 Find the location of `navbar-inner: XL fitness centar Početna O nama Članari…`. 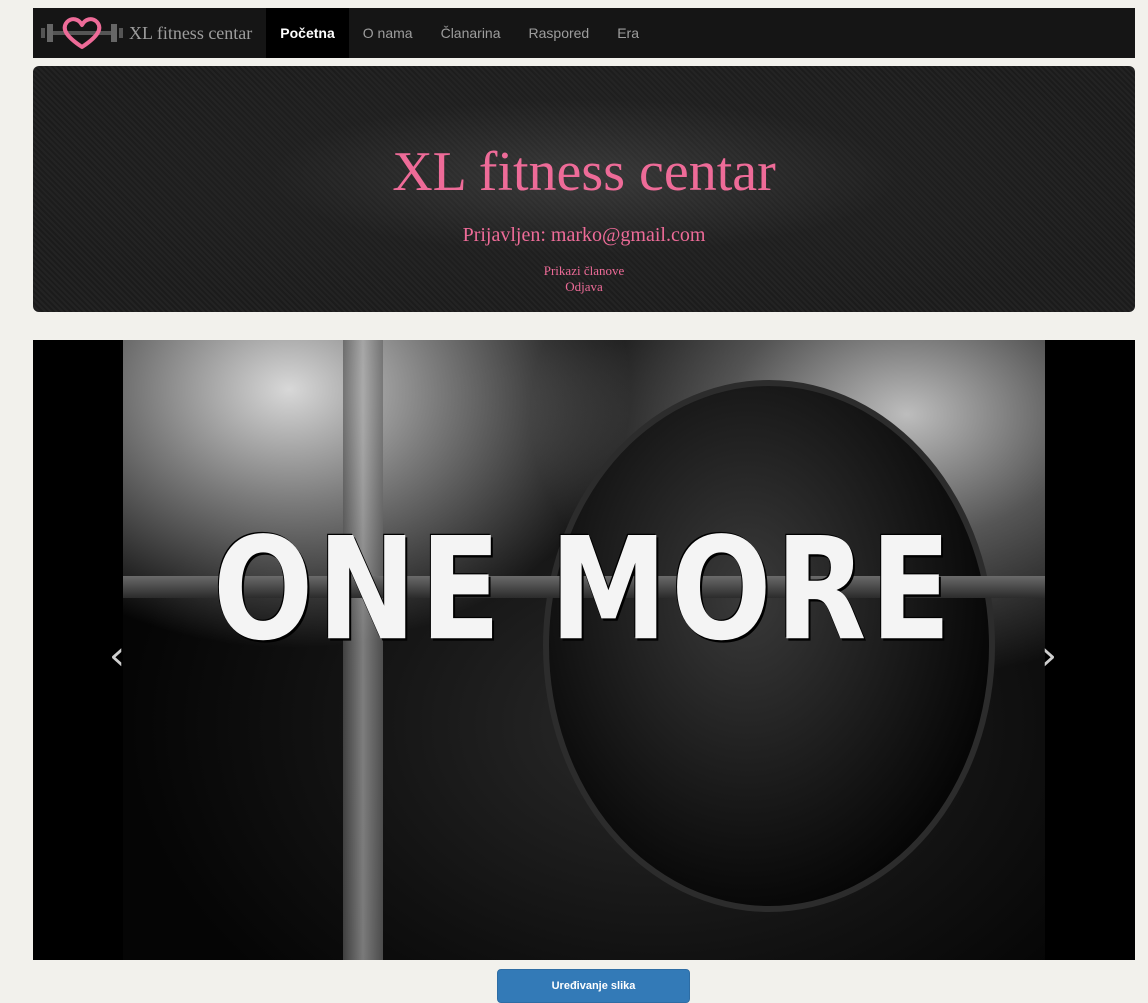

navbar-inner: XL fitness centar Početna O nama Članari… is located at coordinates (584, 33).